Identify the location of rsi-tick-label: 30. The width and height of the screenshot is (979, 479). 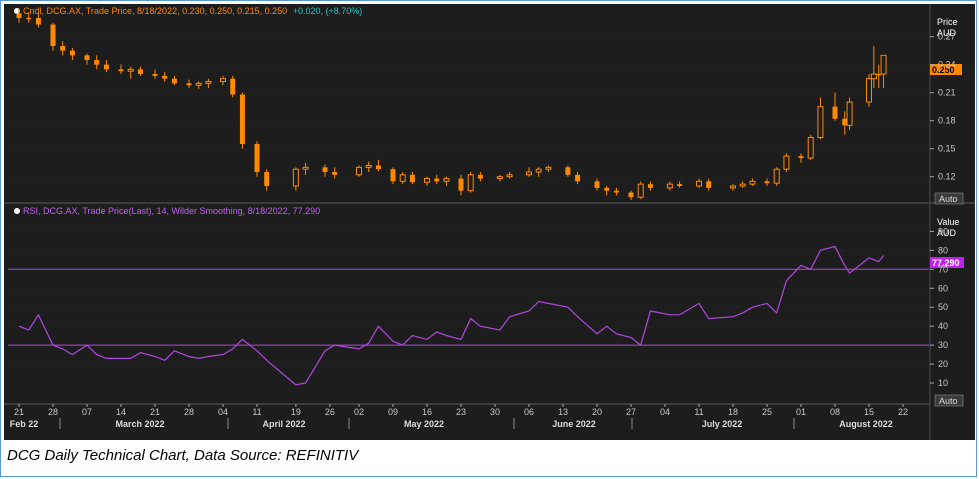
(943, 345).